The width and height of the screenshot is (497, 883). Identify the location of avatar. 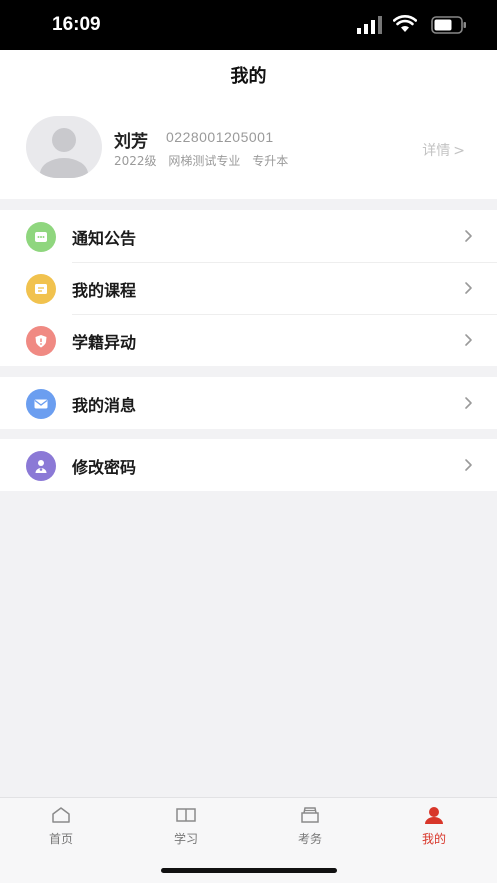
(64, 147).